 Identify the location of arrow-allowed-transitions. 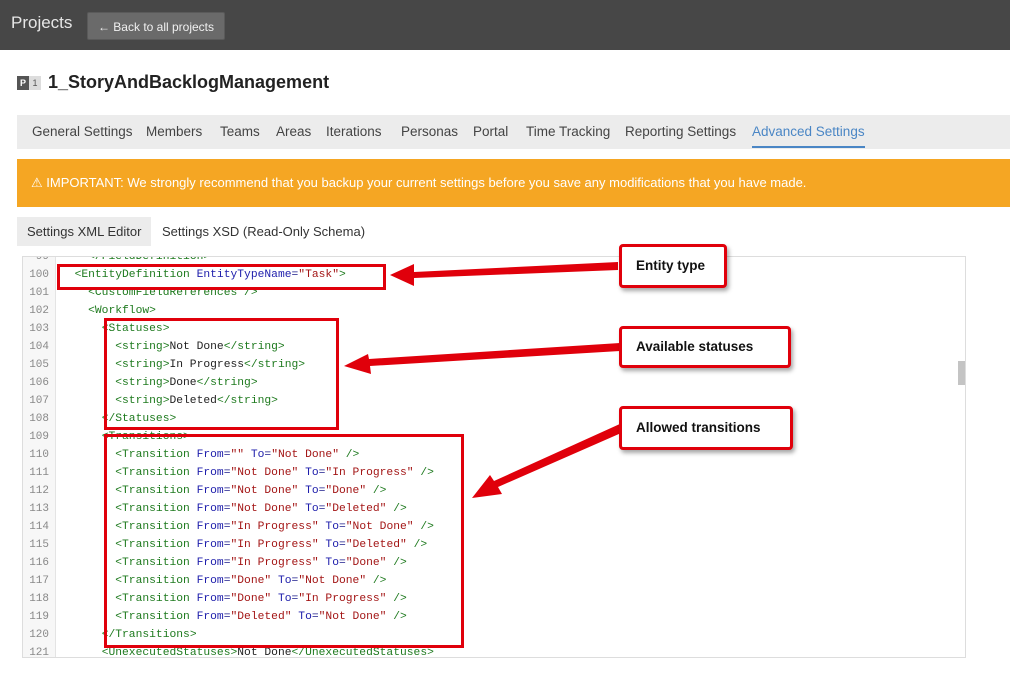
(550, 460).